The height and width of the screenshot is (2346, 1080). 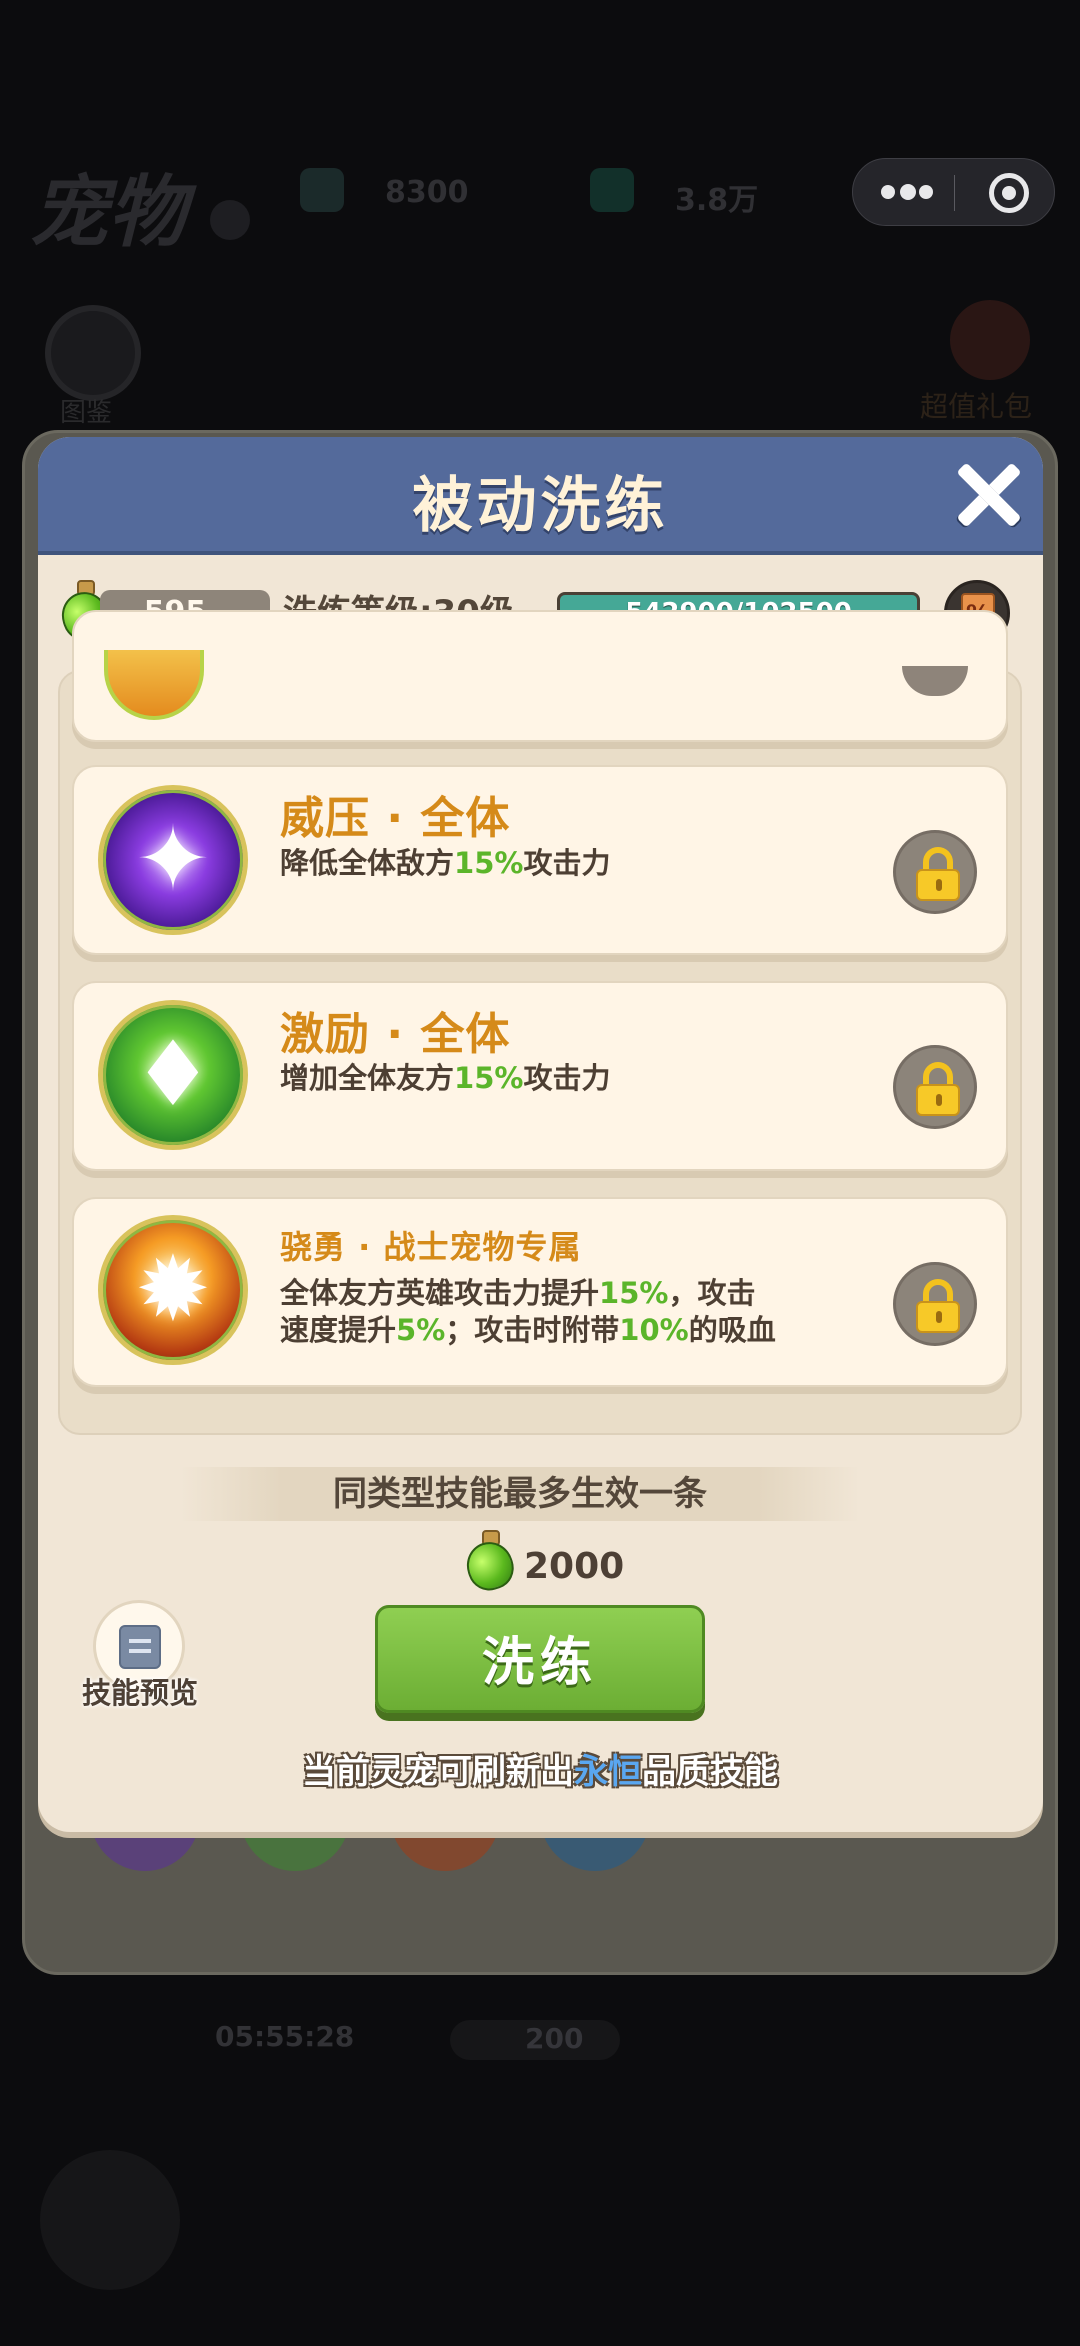 What do you see at coordinates (110, 2220) in the screenshot?
I see `back-icon` at bounding box center [110, 2220].